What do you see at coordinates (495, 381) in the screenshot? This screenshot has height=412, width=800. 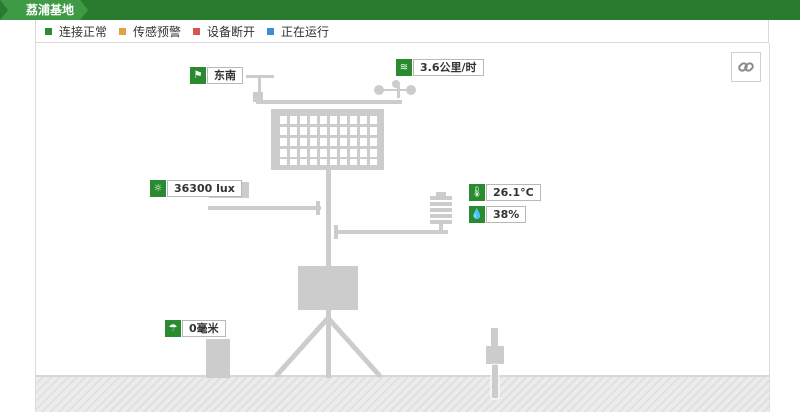 I see `soil-probe-stem` at bounding box center [495, 381].